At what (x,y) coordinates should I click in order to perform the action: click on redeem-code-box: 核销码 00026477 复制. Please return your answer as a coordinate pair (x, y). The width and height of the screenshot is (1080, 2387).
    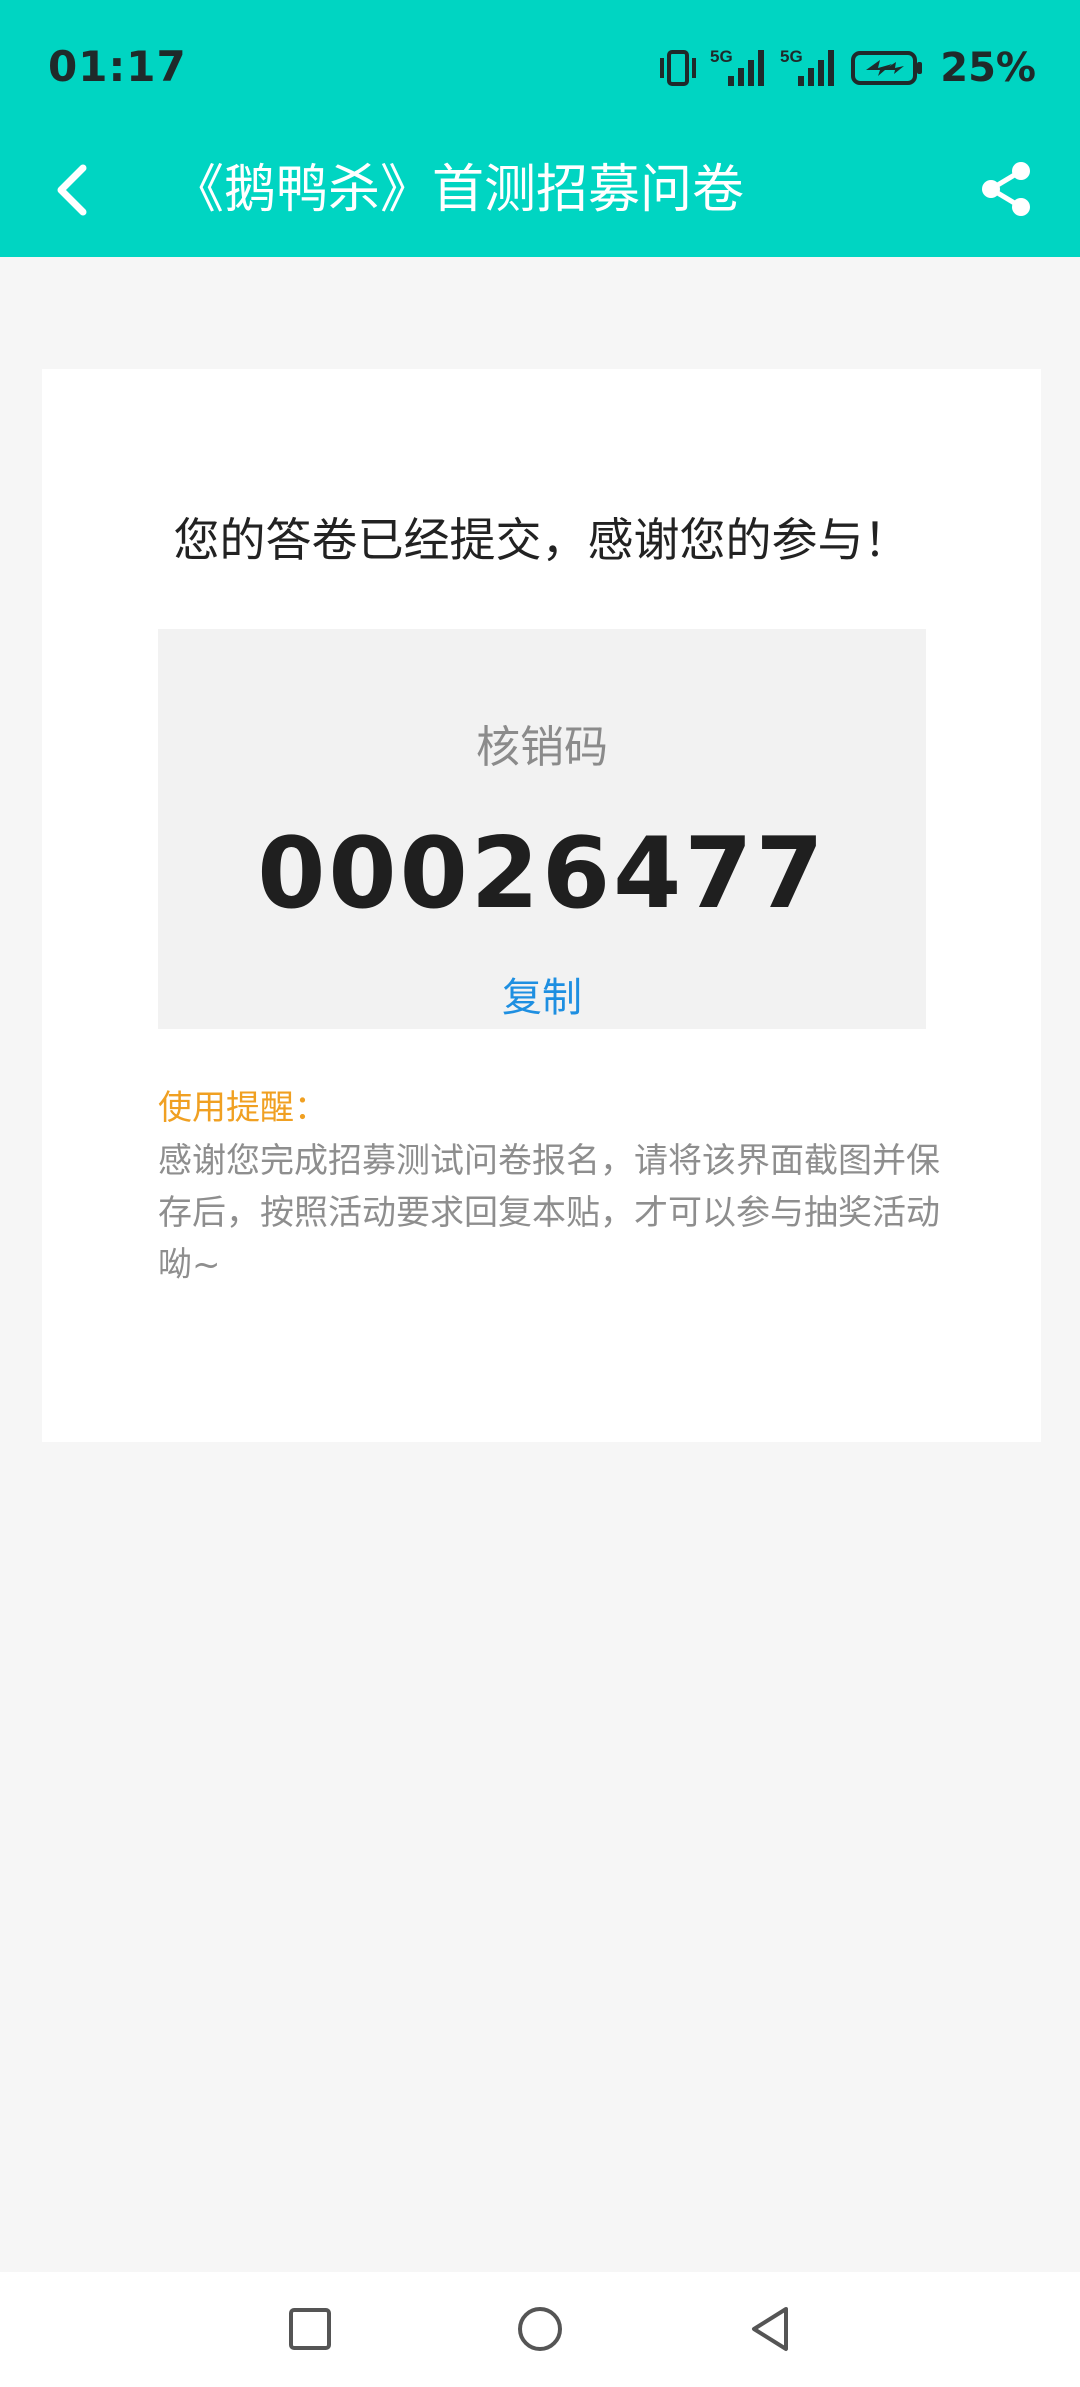
    Looking at the image, I should click on (542, 829).